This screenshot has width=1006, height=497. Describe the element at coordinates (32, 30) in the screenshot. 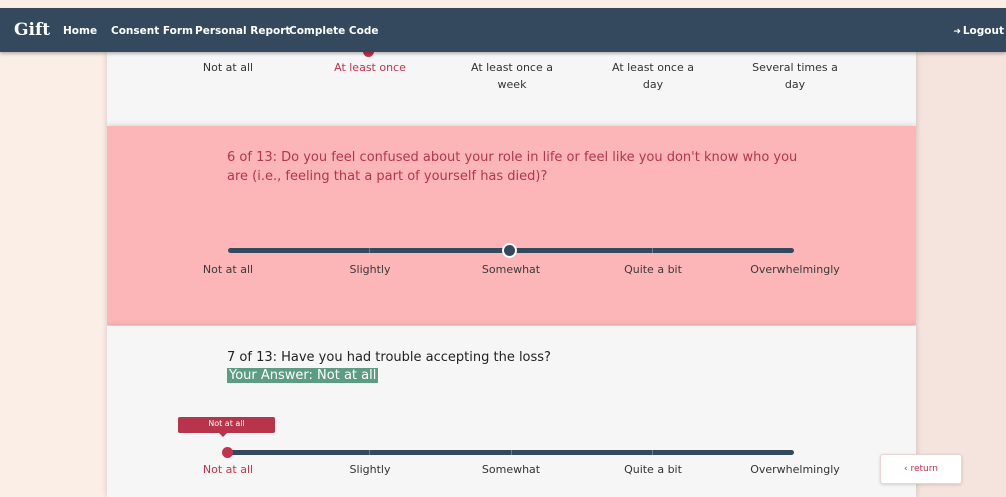

I see `brand-logo: Gift` at that location.